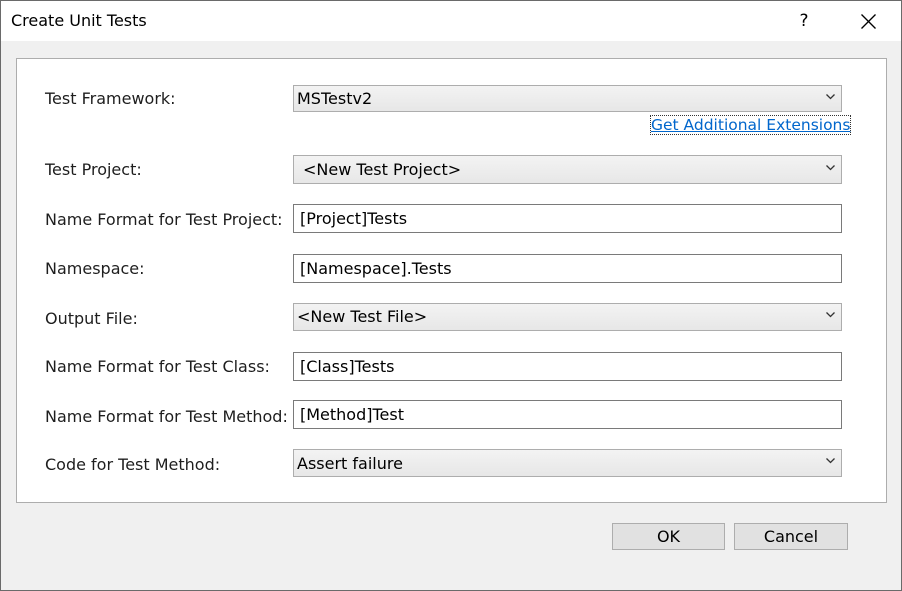 This screenshot has height=591, width=902. I want to click on name-format-class-value: [Class]Tests, so click(347, 366).